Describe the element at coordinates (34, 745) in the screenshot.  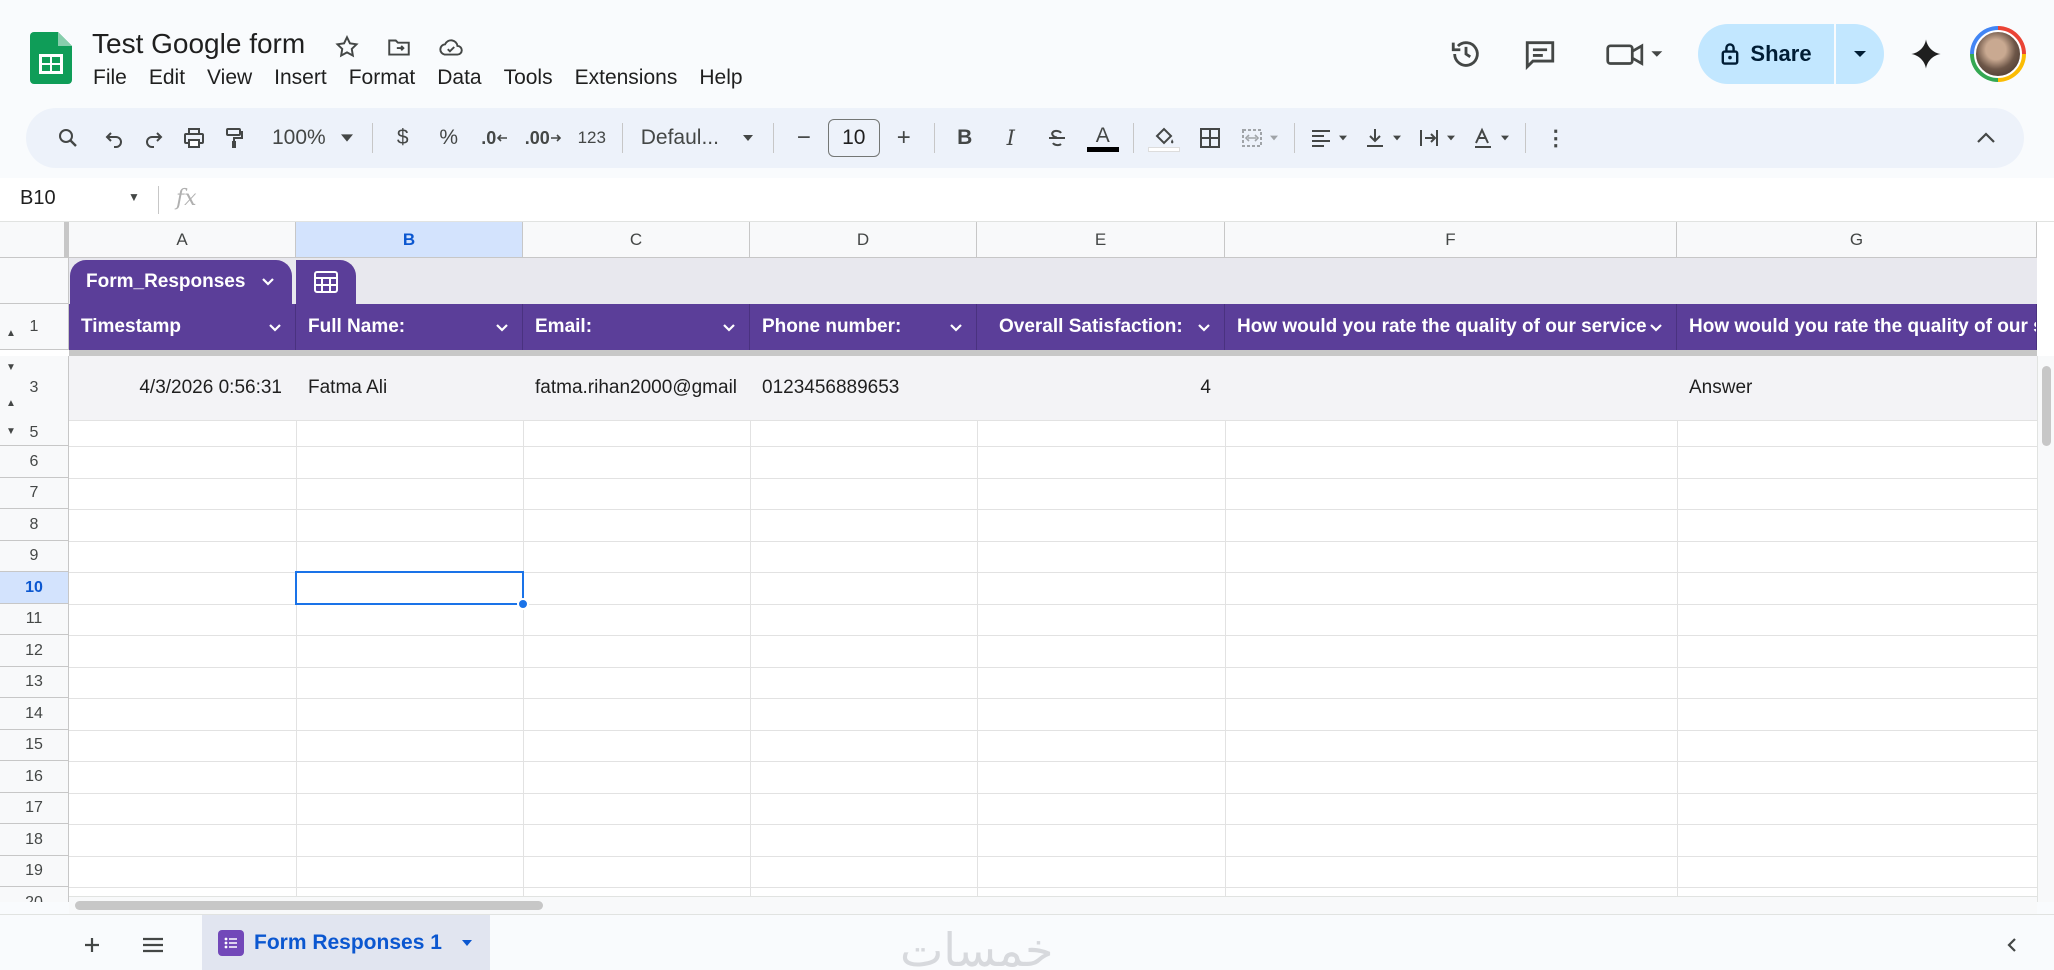
I see `row-header-15: 15` at that location.